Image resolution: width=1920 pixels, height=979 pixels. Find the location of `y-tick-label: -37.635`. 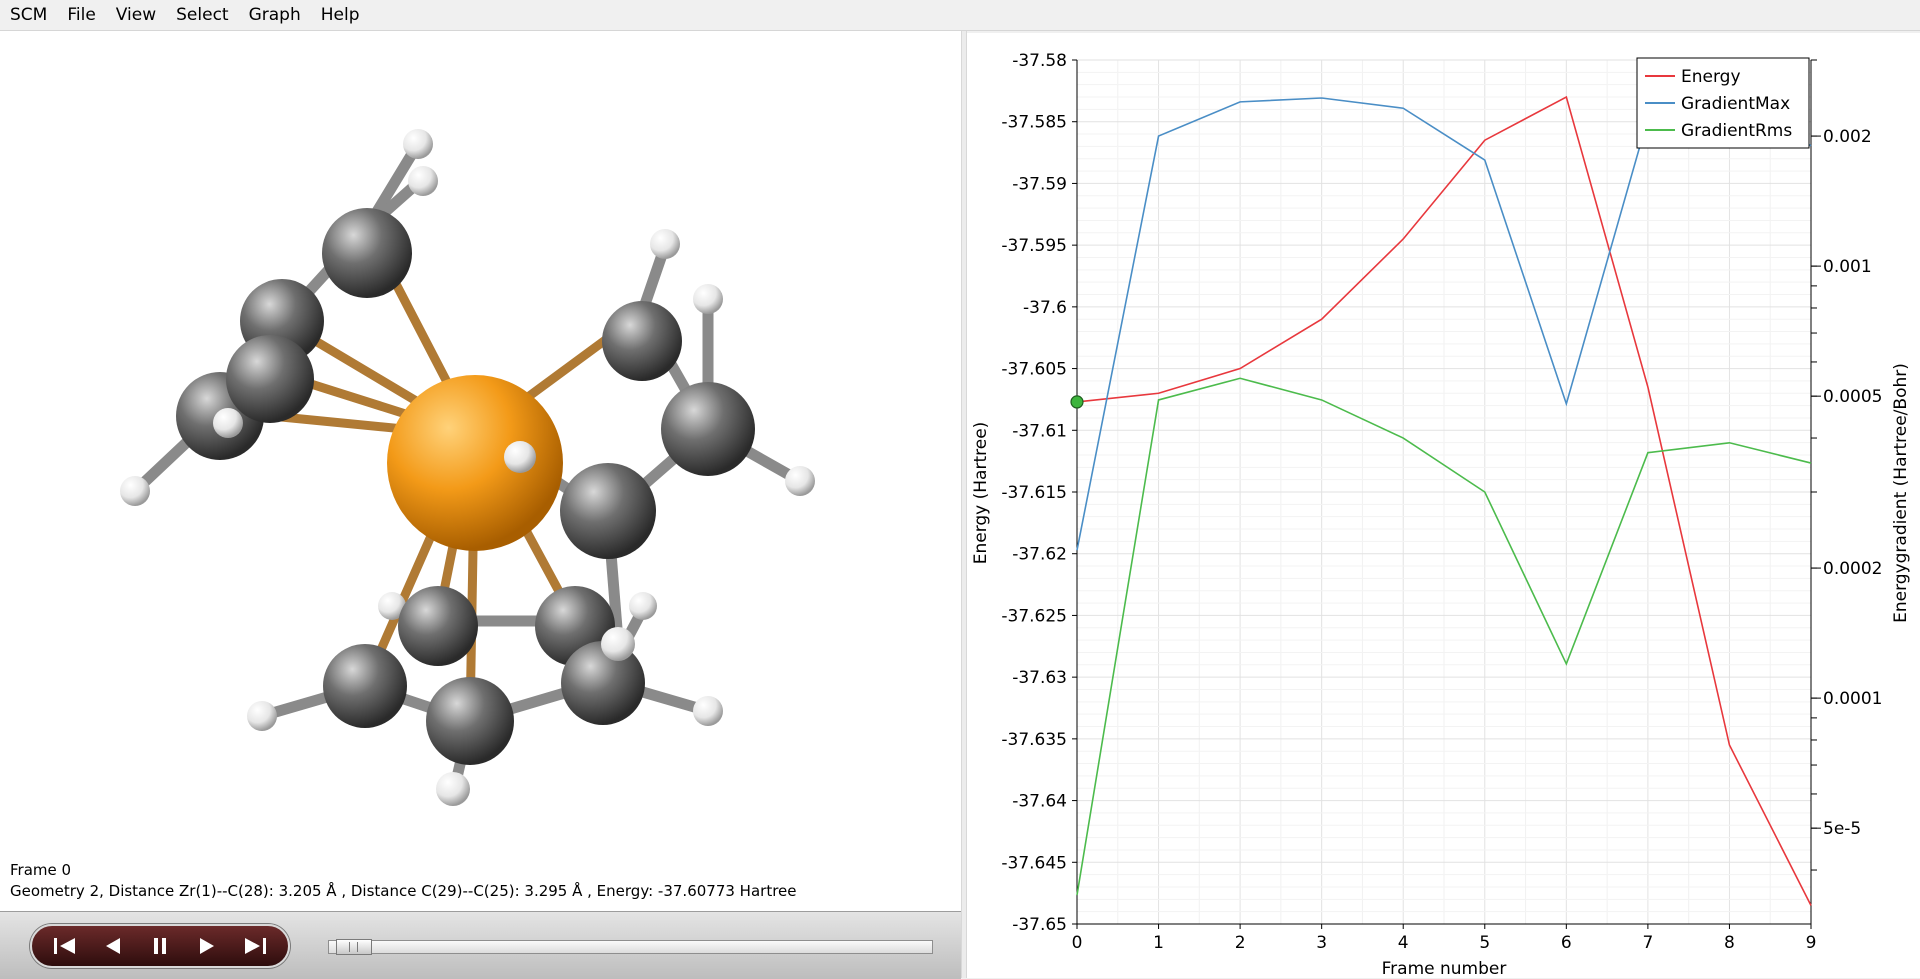

y-tick-label: -37.635 is located at coordinates (1034, 740).